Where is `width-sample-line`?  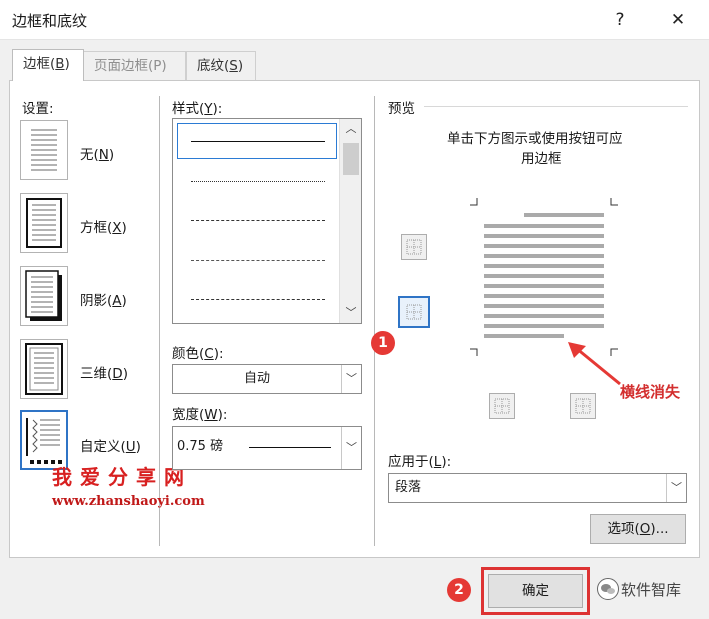 width-sample-line is located at coordinates (290, 447).